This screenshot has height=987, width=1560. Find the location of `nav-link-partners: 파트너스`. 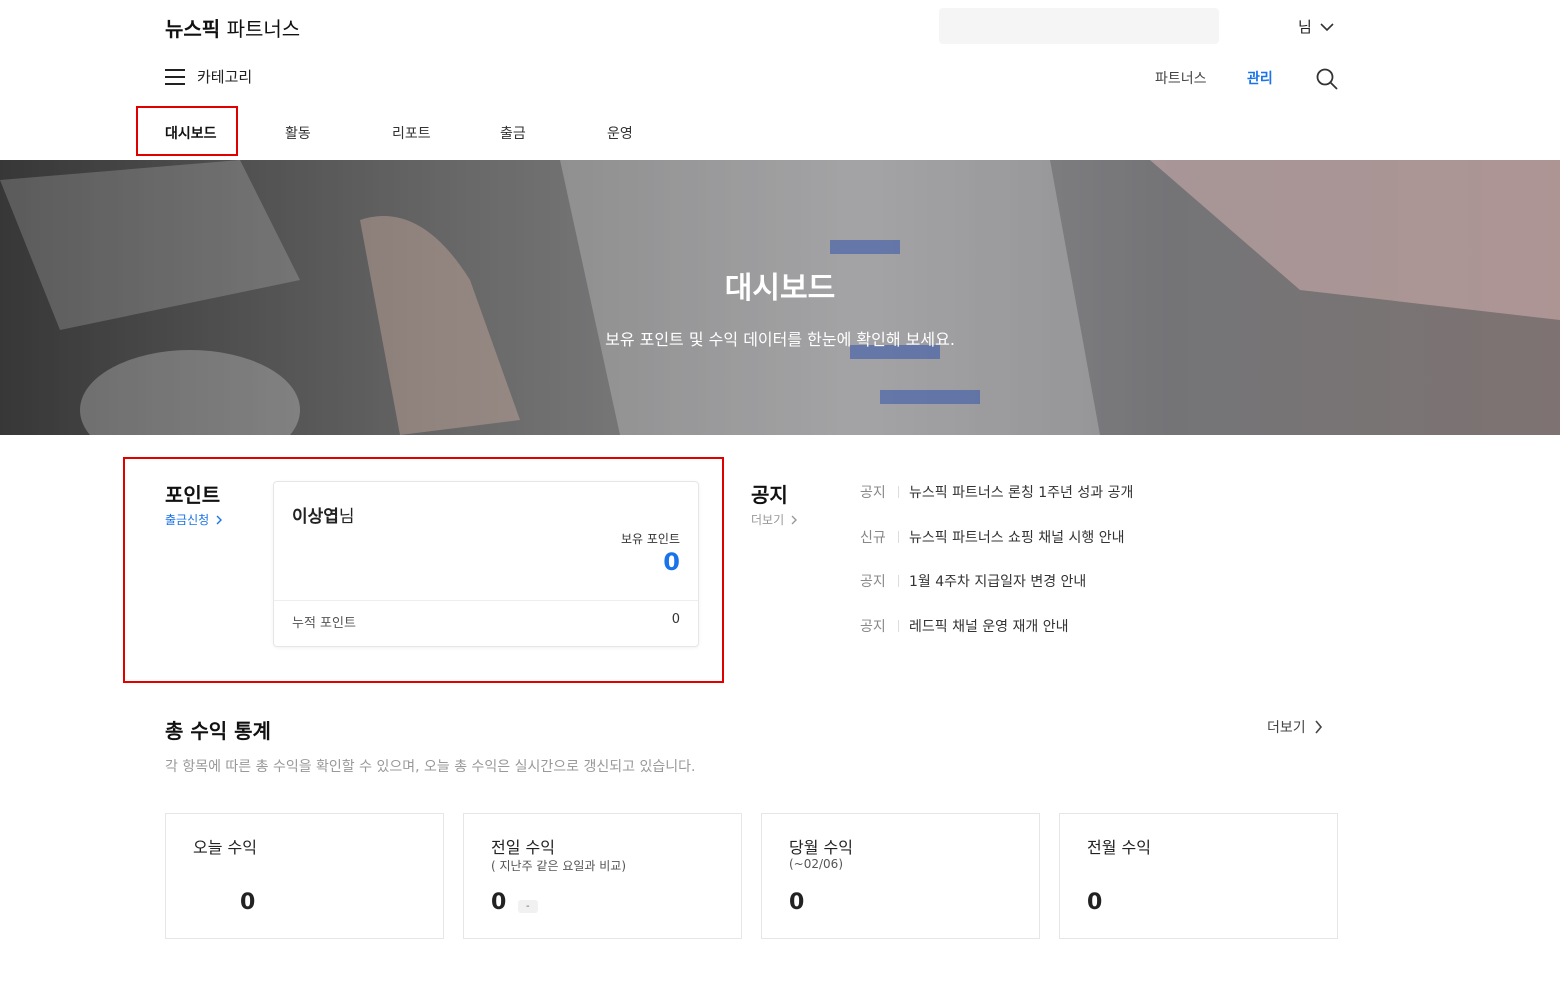

nav-link-partners: 파트너스 is located at coordinates (1181, 78).